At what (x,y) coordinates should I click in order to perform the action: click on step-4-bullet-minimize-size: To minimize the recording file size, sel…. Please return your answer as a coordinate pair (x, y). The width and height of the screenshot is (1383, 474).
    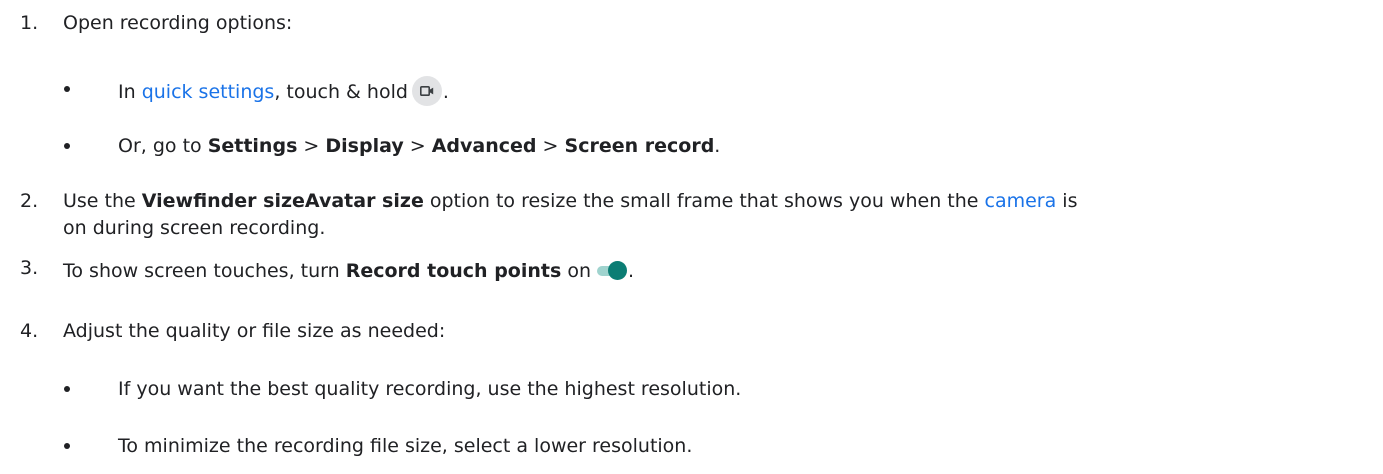
    Looking at the image, I should click on (405, 446).